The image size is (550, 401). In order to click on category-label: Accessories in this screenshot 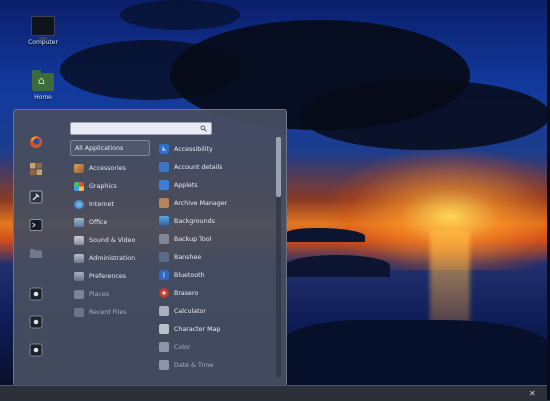, I will do `click(107, 168)`.